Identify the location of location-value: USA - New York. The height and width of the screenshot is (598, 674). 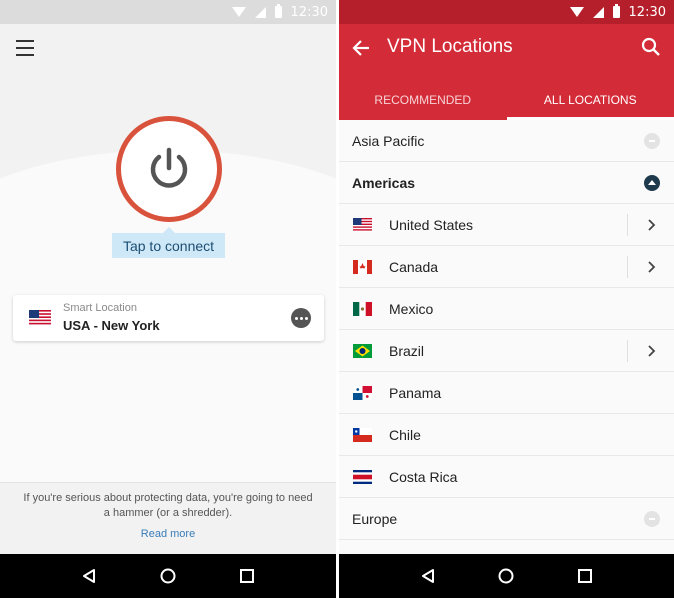
(111, 325).